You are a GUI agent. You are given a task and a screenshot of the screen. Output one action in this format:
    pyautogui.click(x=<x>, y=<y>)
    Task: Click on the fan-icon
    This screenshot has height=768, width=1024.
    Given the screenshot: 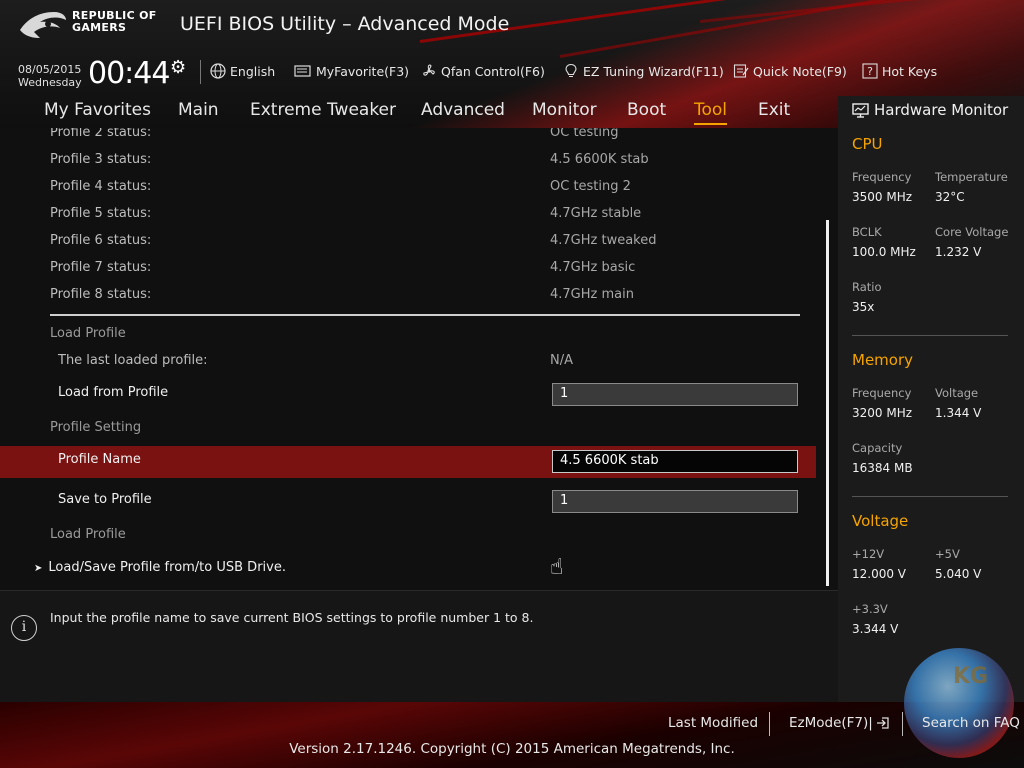 What is the action you would take?
    pyautogui.click(x=429, y=70)
    